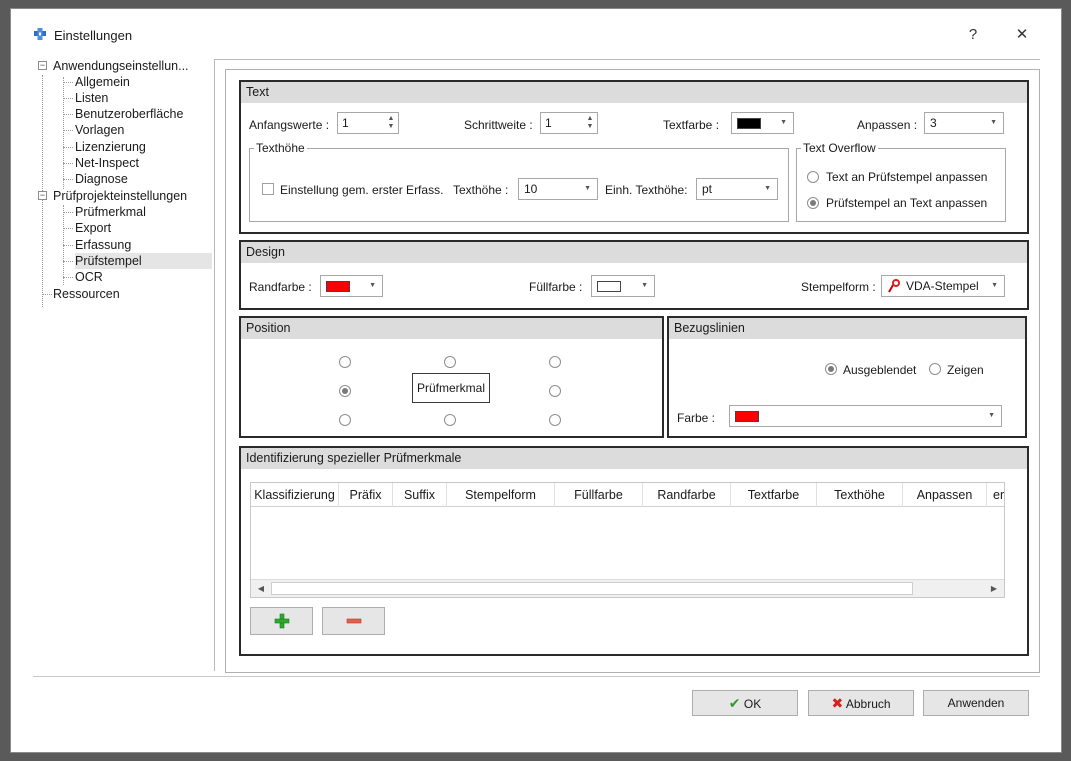 The width and height of the screenshot is (1071, 761). I want to click on anpassen-combo: 3 ▼, so click(964, 123).